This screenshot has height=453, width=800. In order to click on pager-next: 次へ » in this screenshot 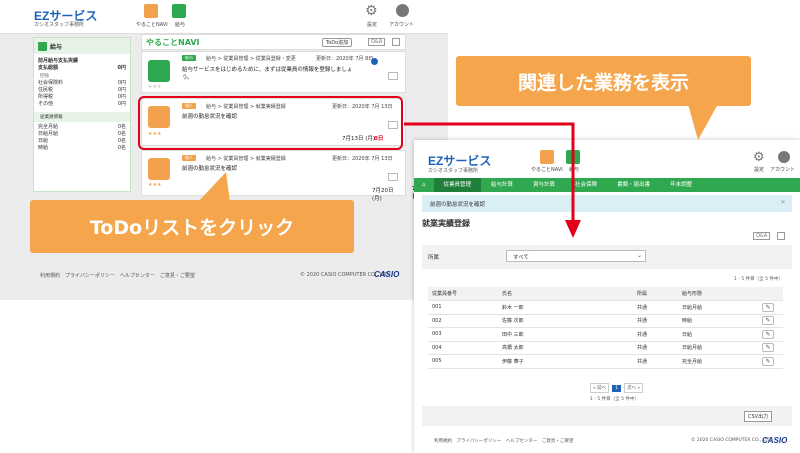, I will do `click(634, 388)`.